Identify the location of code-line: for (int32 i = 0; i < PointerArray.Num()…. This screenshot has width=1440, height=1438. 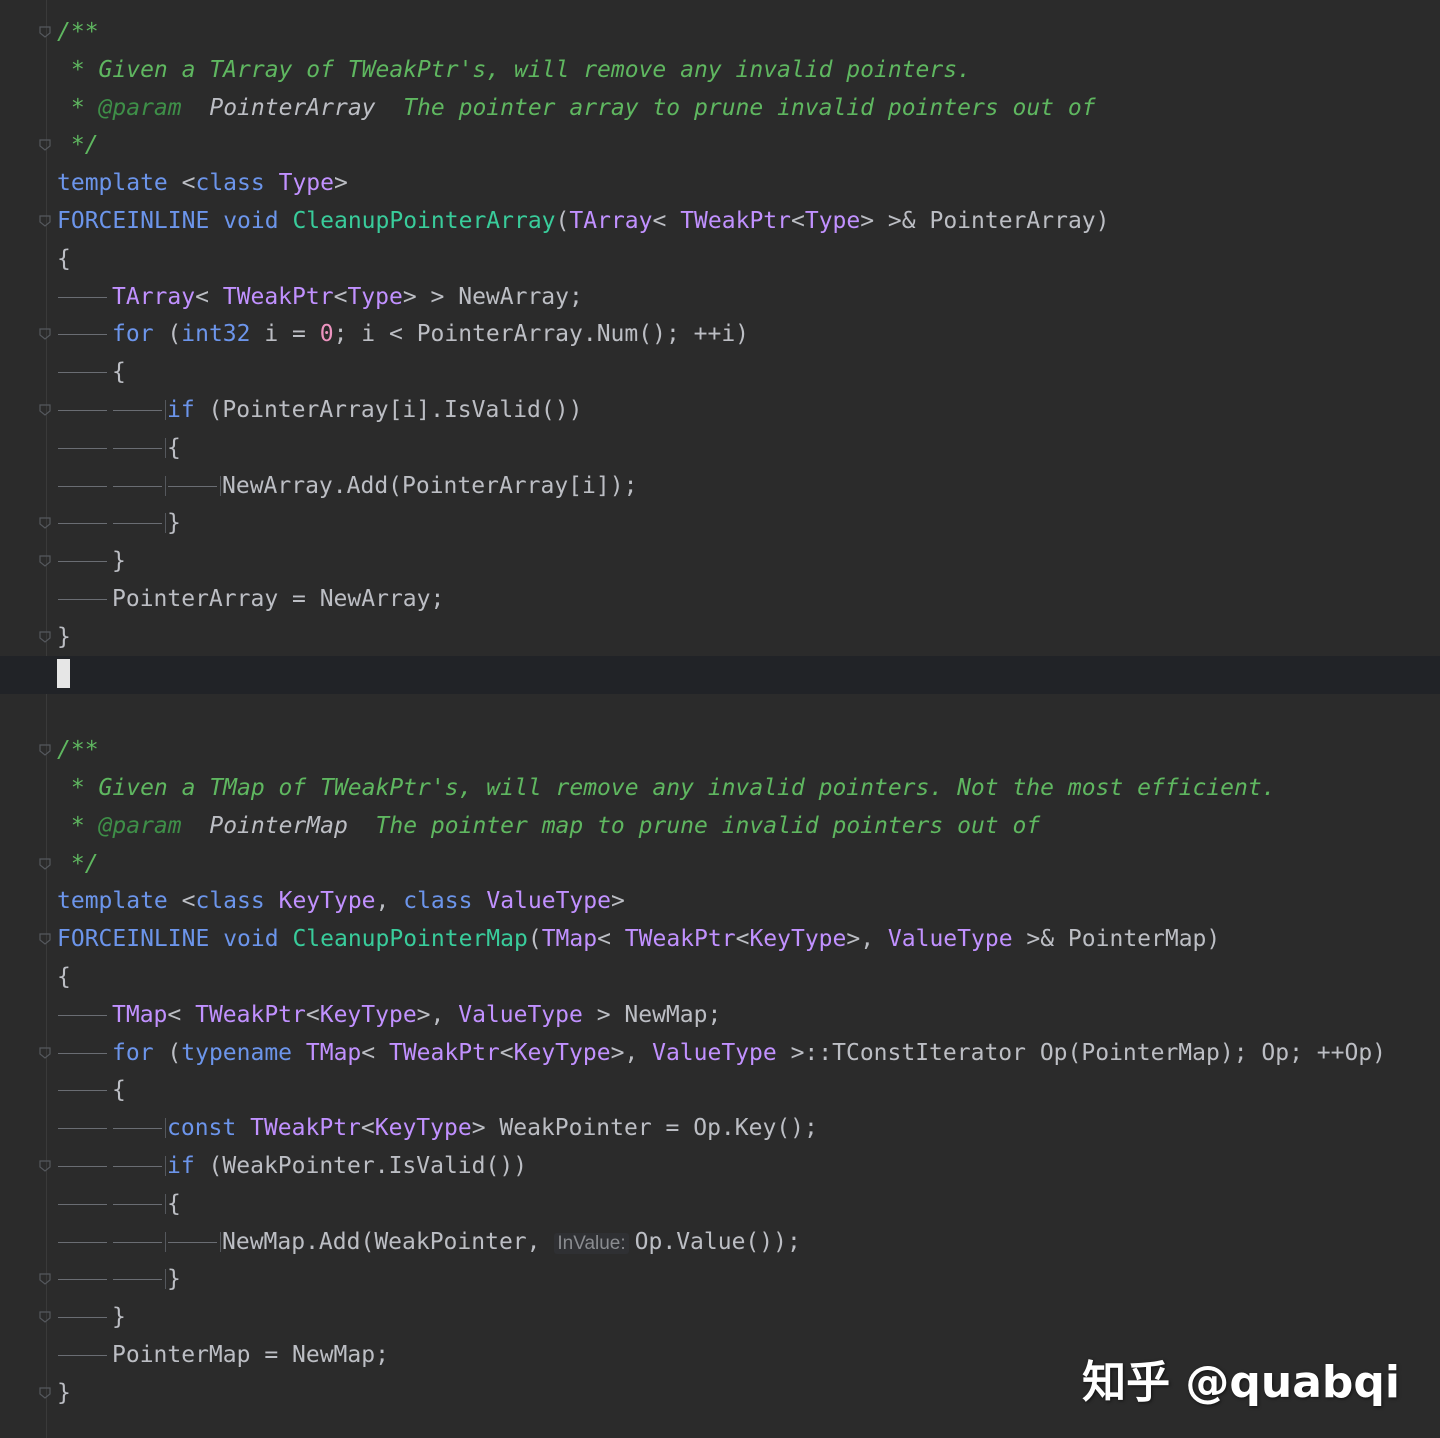
(720, 334).